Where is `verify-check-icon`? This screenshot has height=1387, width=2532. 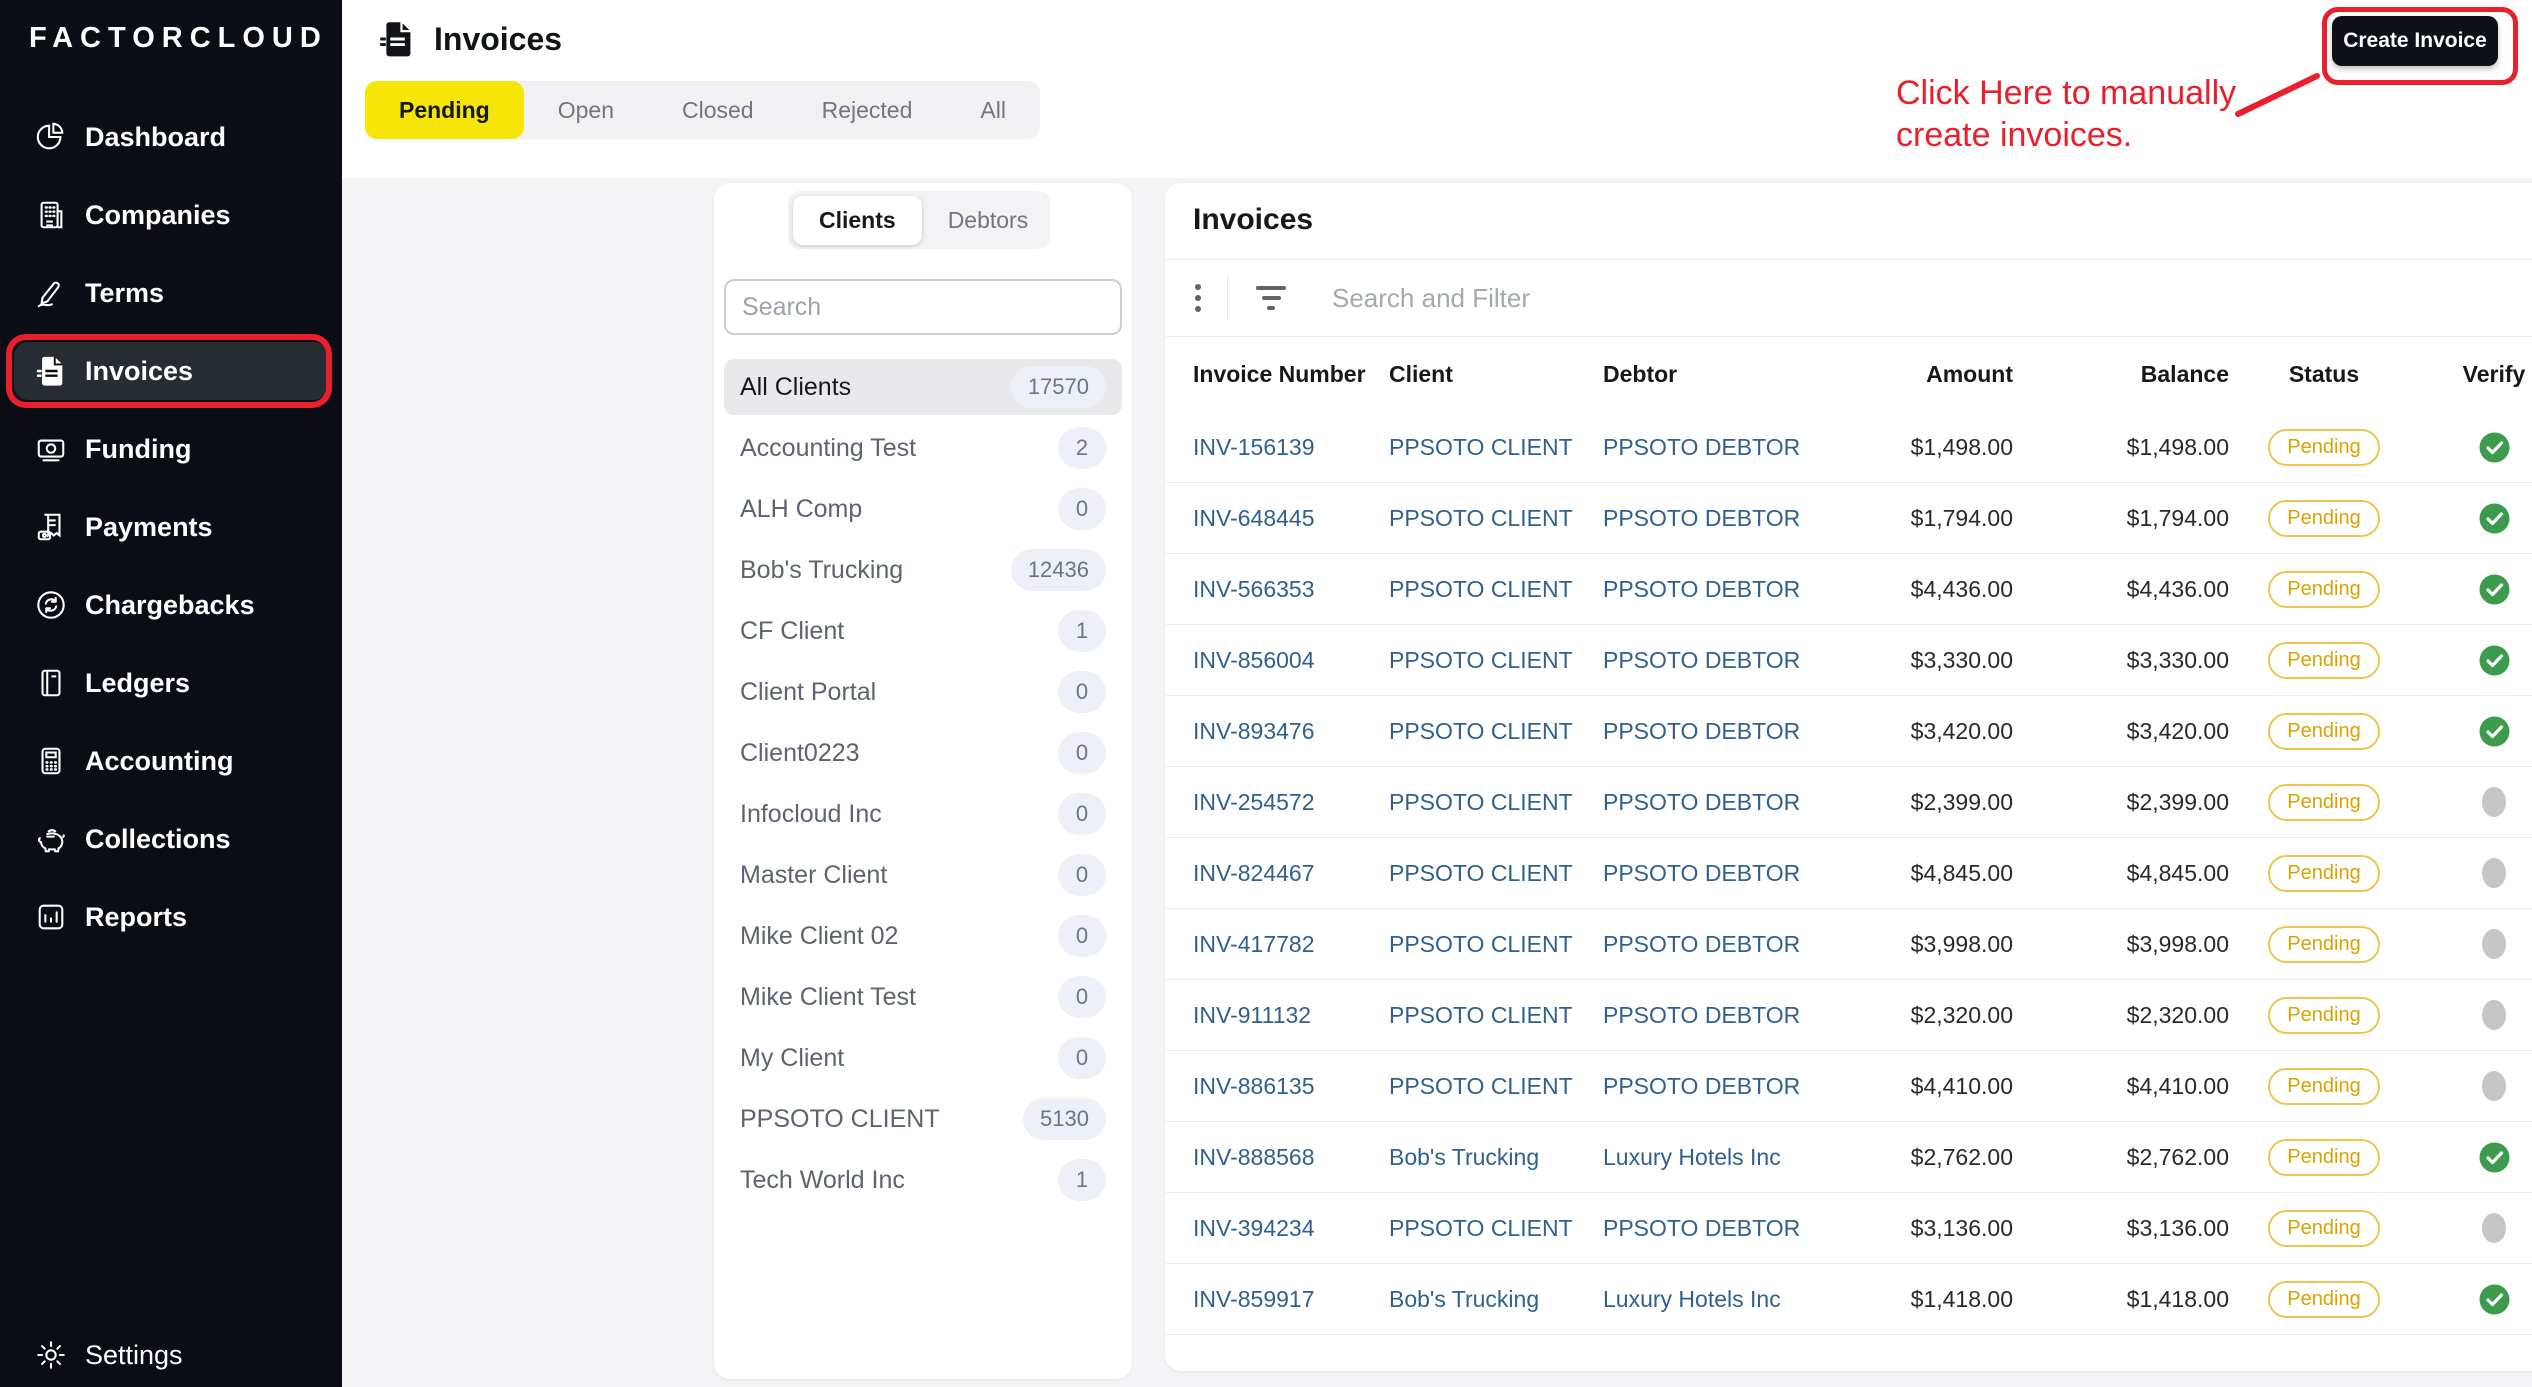
verify-check-icon is located at coordinates (2494, 731).